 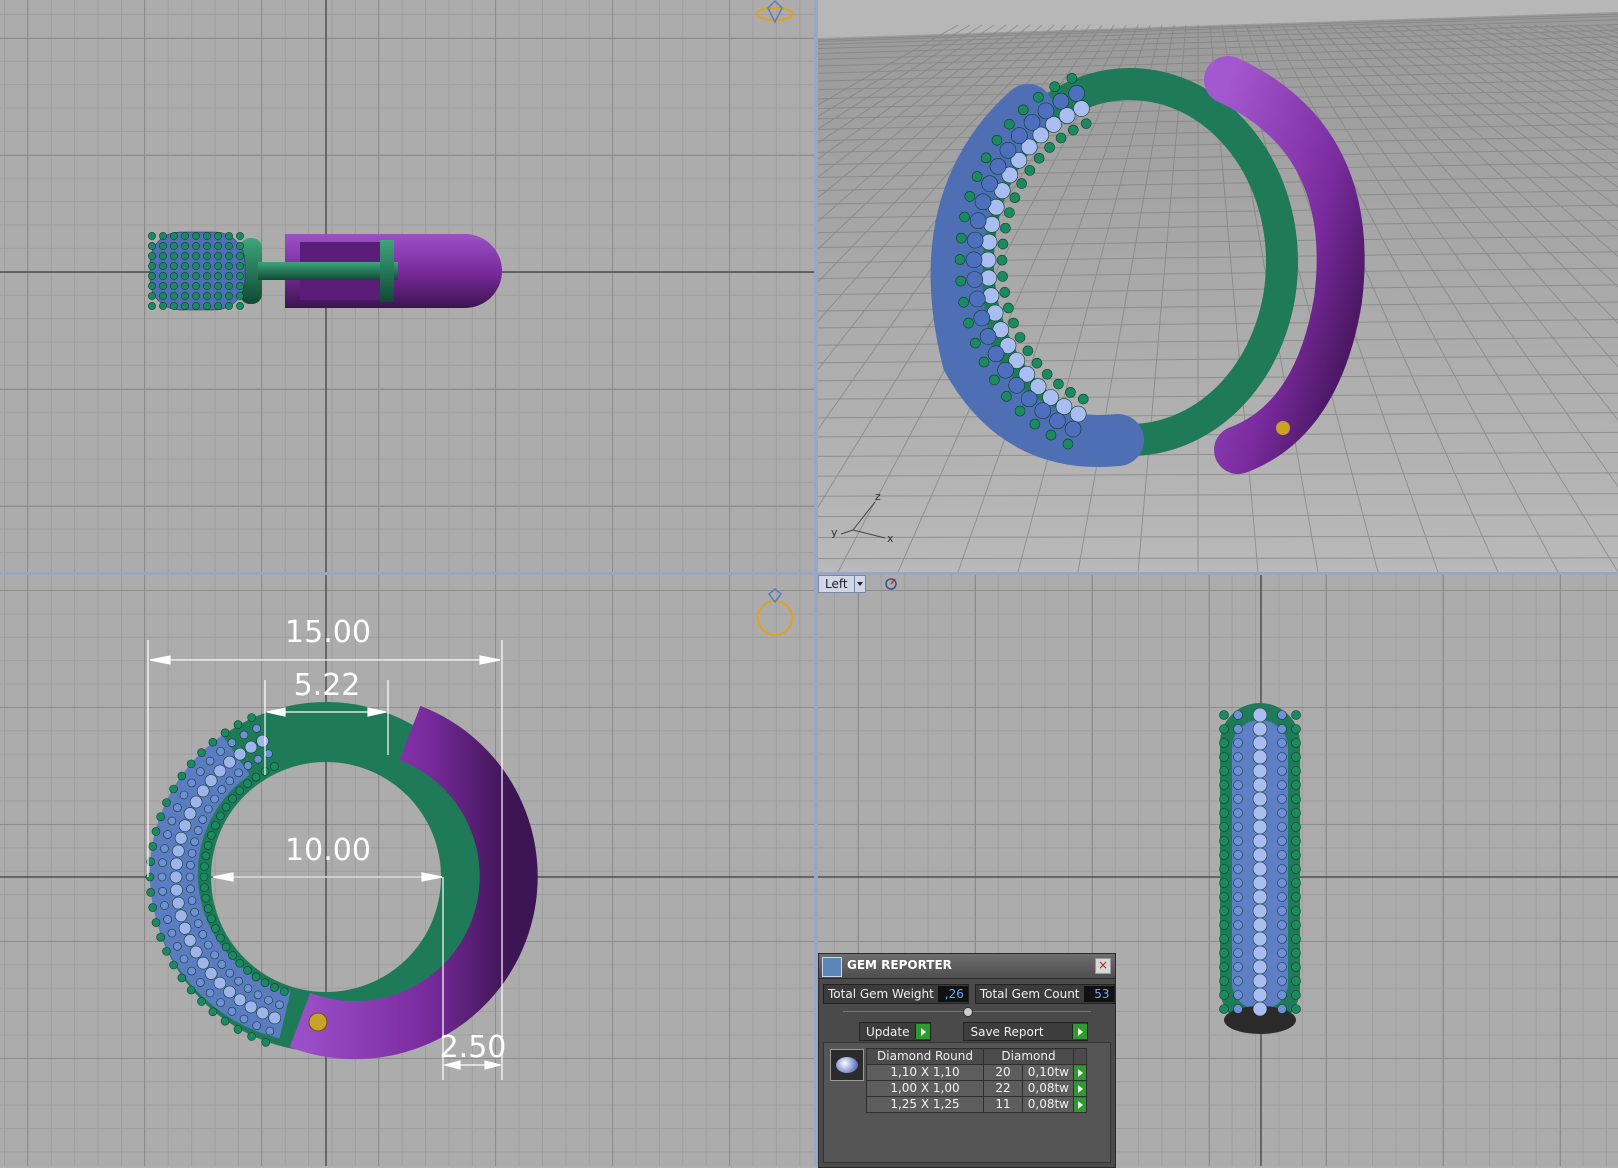 I want to click on save-report-button: Save Report, so click(x=1026, y=1031).